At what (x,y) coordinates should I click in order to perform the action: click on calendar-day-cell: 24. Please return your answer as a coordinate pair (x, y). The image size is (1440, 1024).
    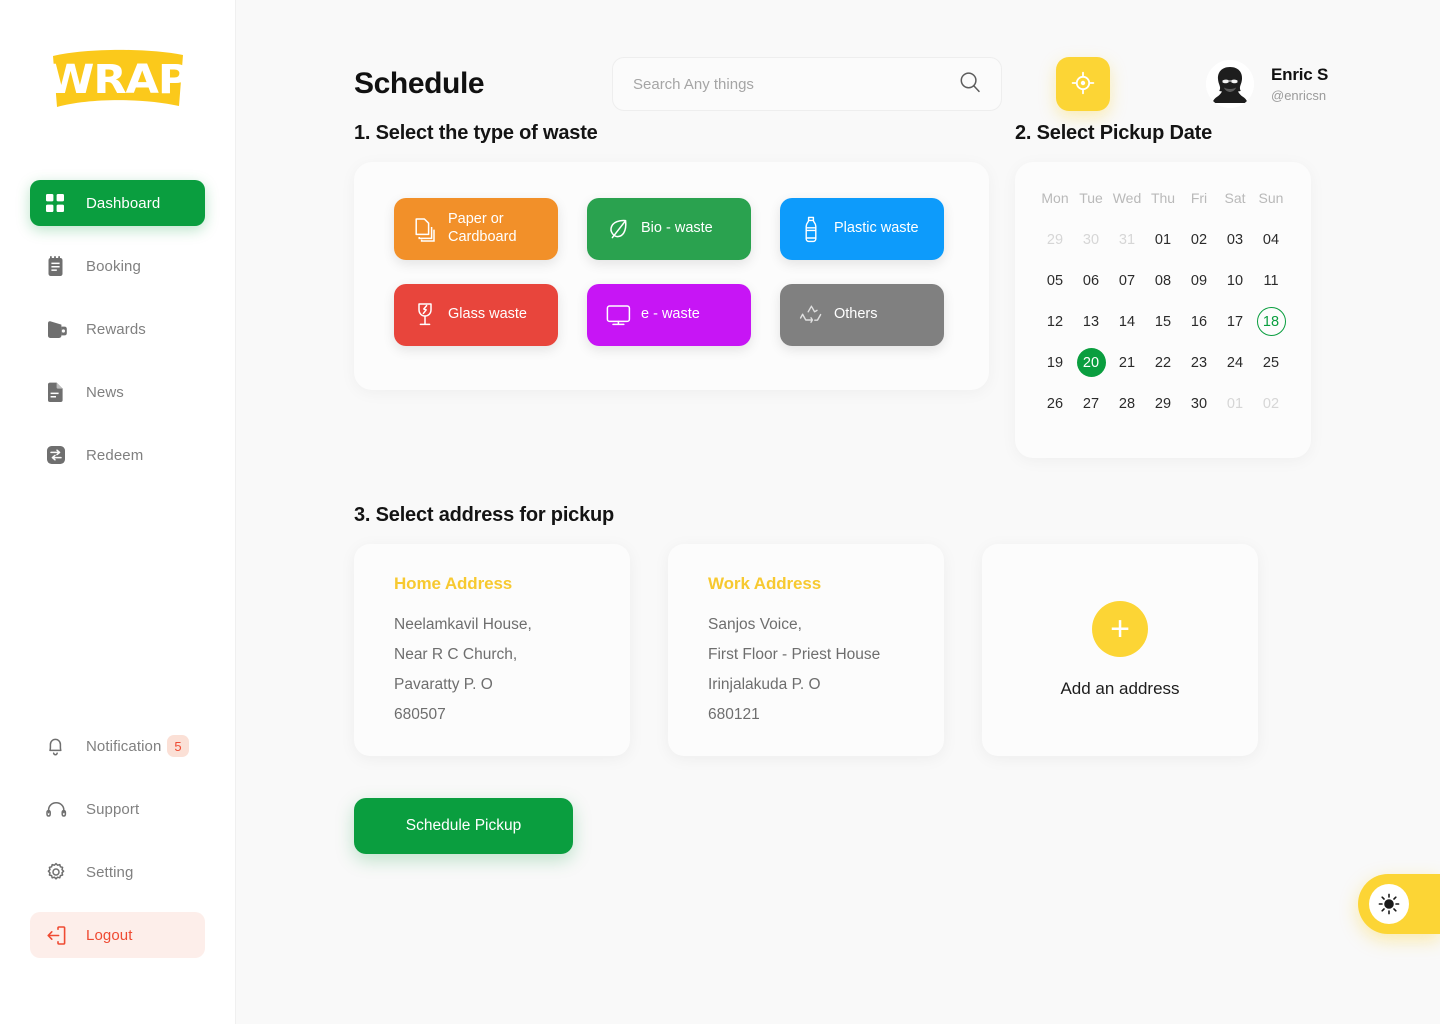
    Looking at the image, I should click on (1235, 362).